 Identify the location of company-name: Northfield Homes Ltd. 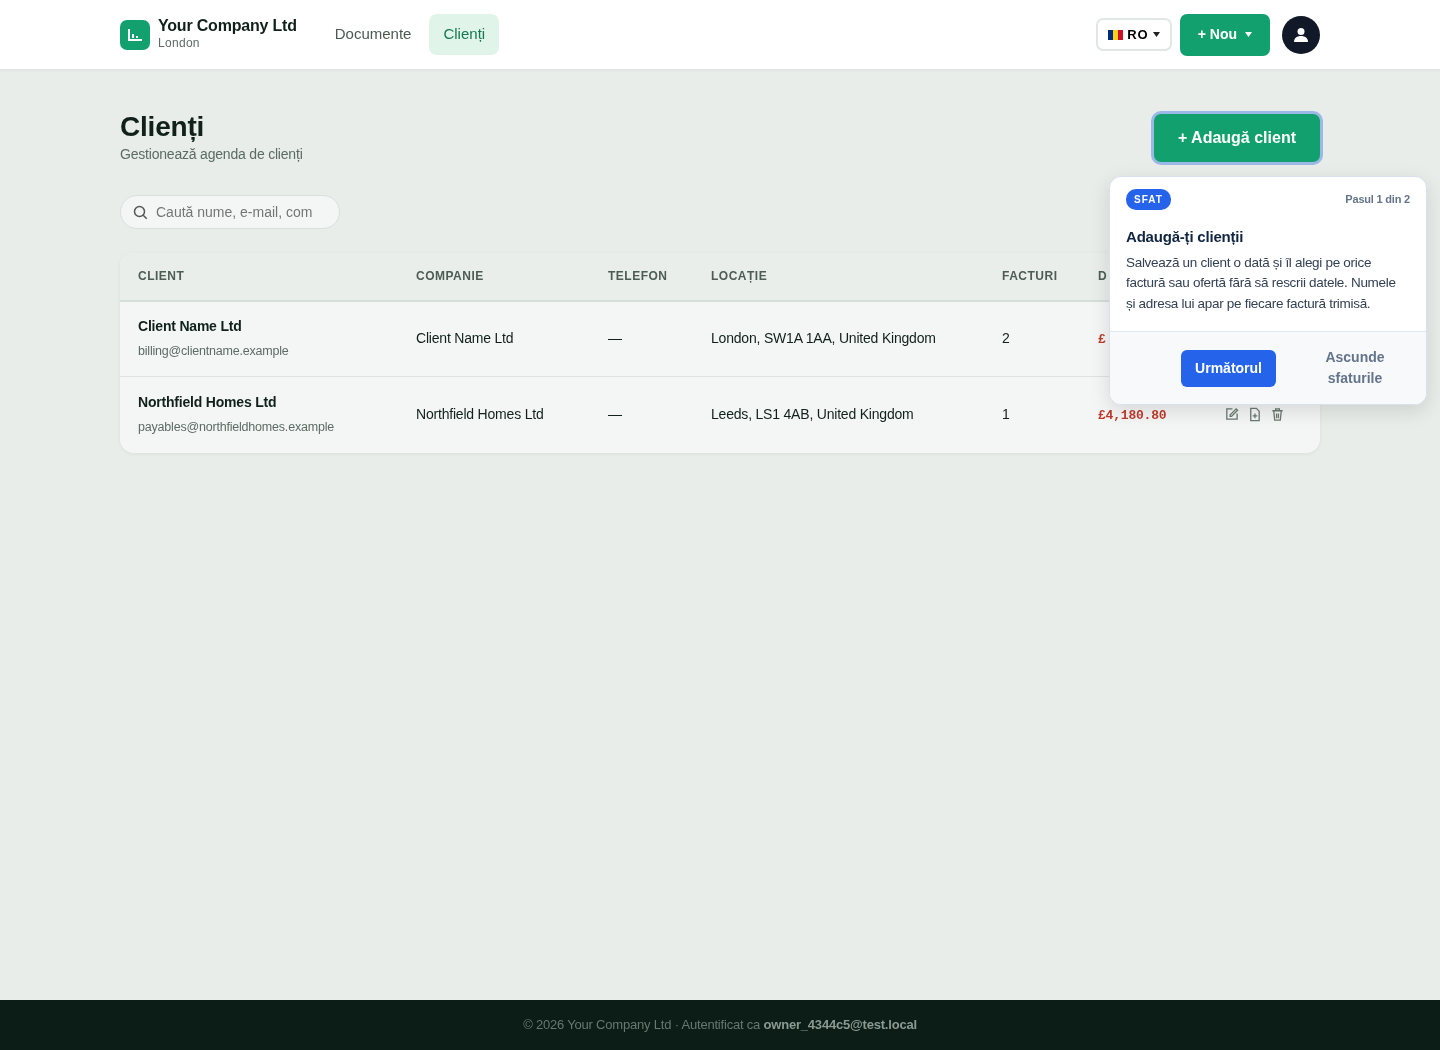
(480, 414).